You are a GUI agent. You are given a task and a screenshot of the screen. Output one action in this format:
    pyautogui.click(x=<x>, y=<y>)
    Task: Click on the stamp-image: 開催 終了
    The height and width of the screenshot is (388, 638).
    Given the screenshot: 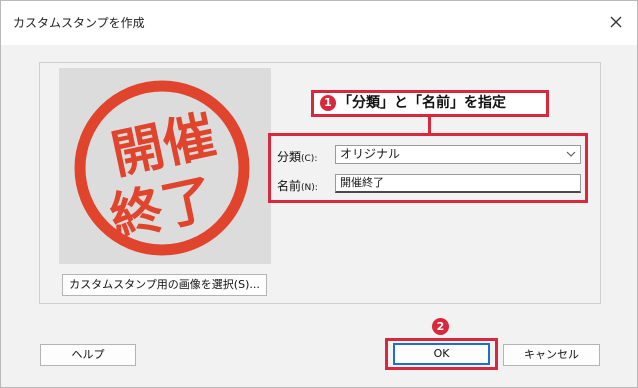 What is the action you would take?
    pyautogui.click(x=162, y=168)
    